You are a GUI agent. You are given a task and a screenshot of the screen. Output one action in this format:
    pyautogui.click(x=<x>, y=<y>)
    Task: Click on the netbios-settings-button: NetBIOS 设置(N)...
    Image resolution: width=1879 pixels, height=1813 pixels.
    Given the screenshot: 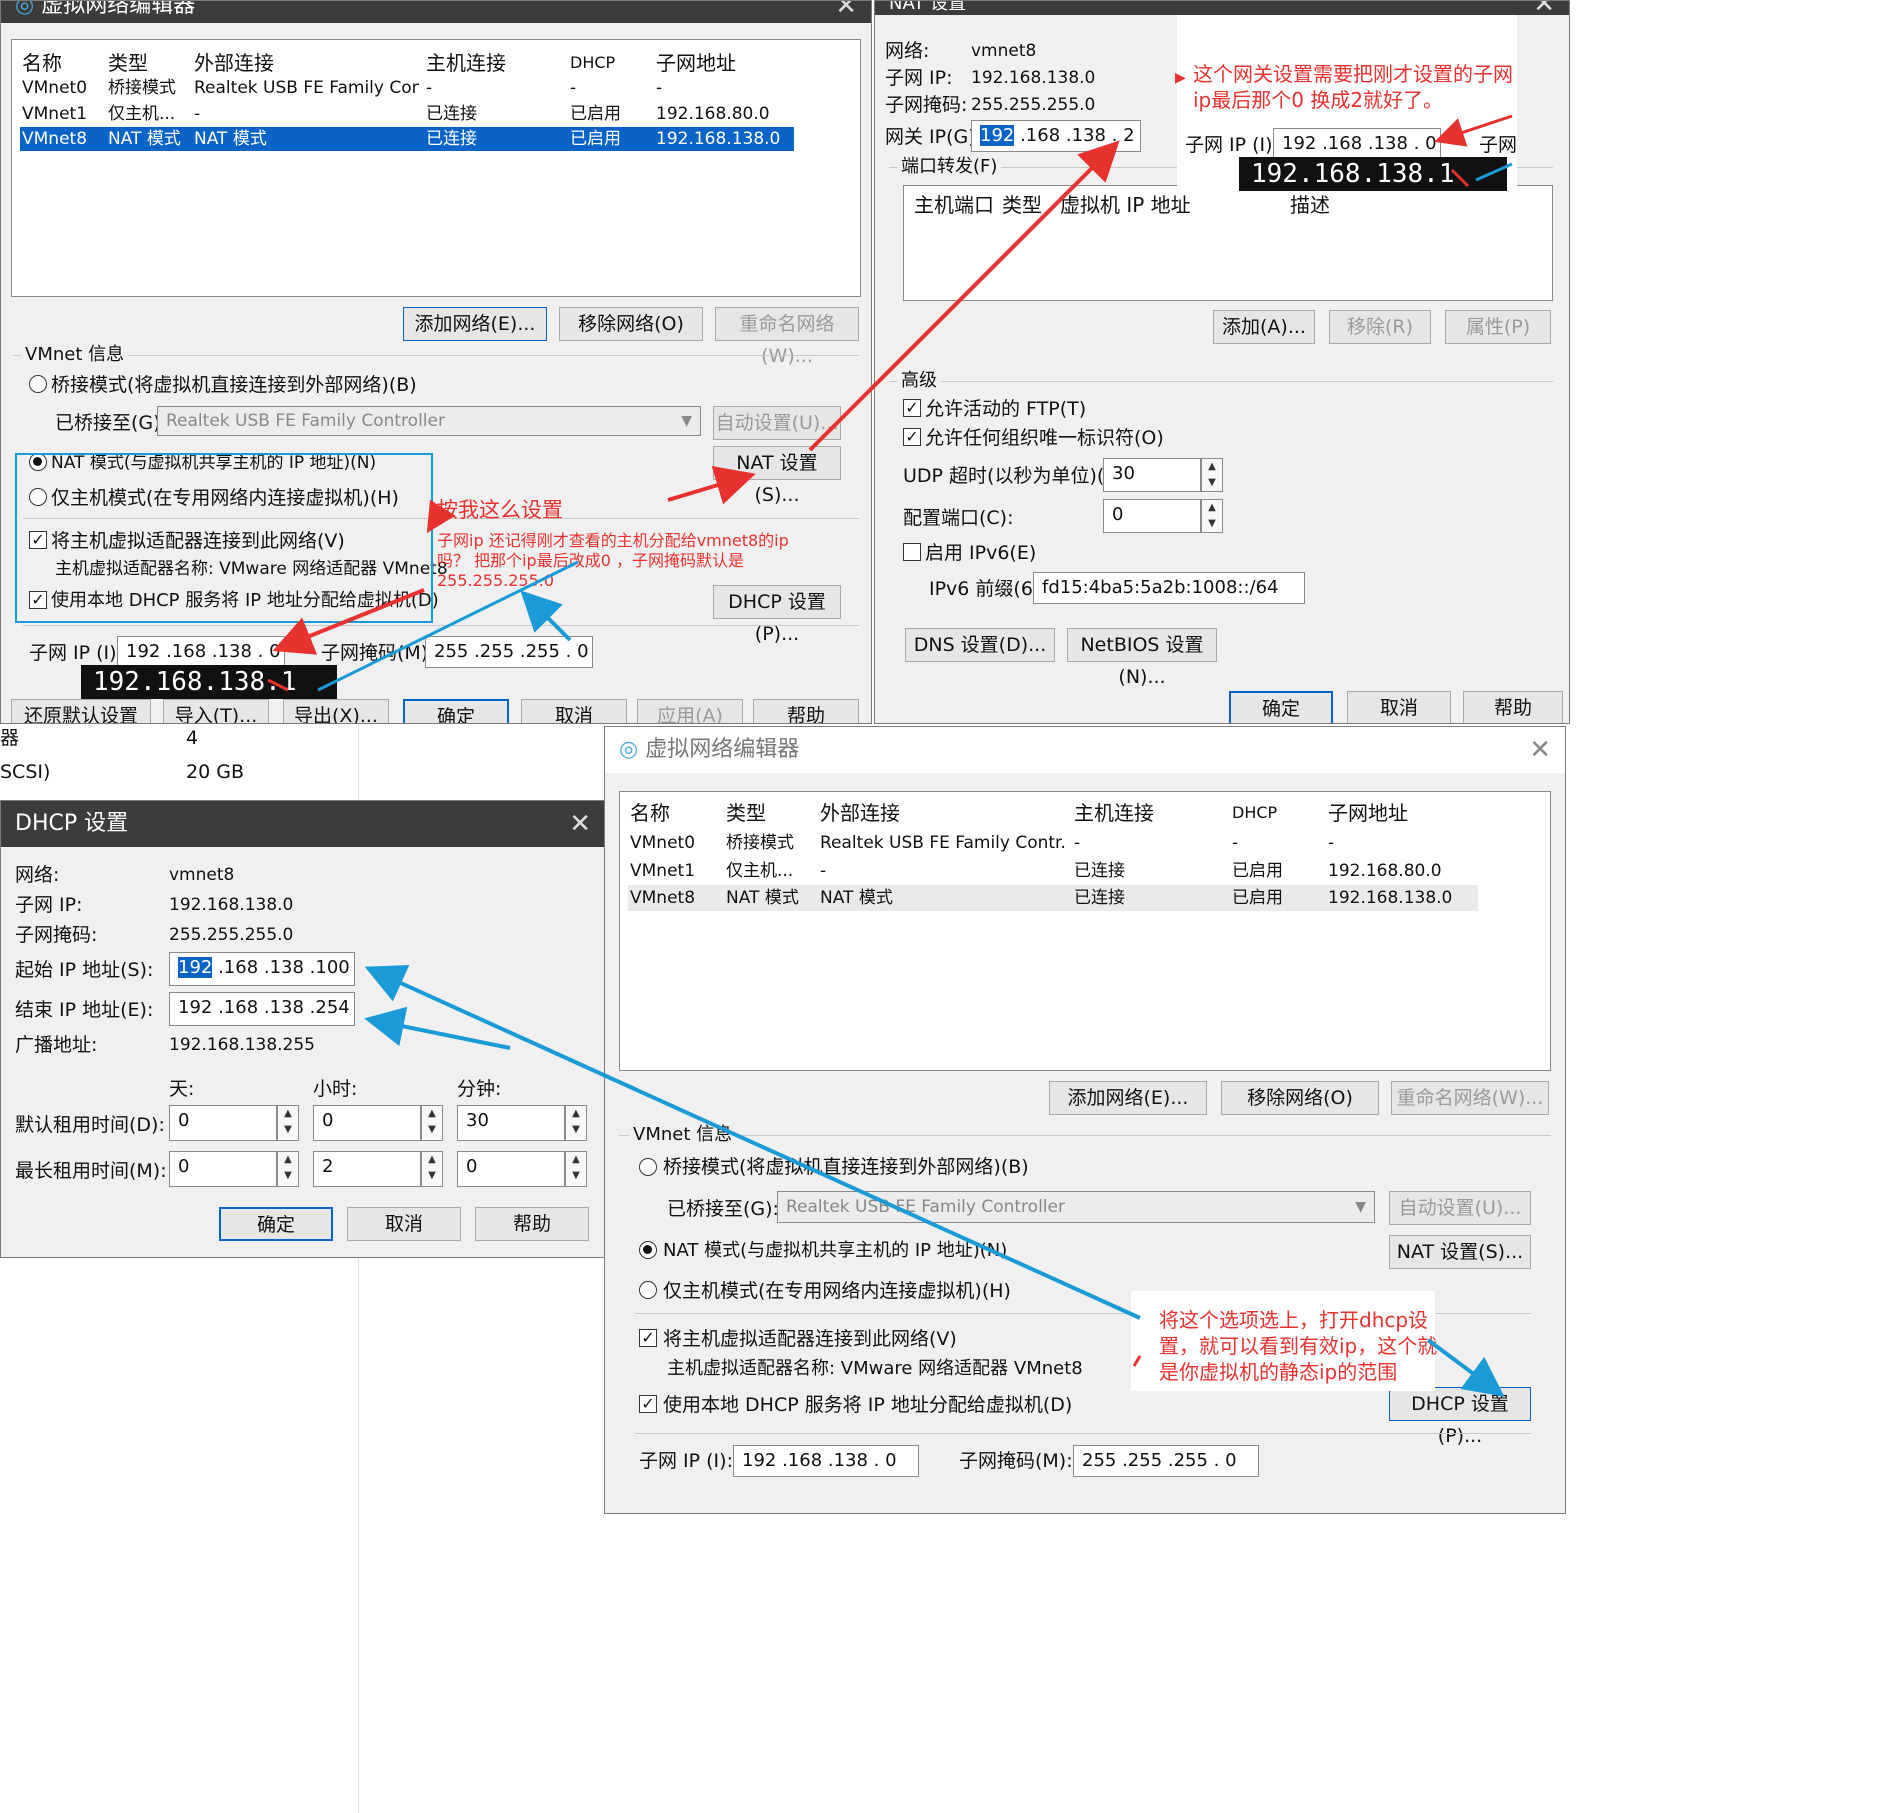 What is the action you would take?
    pyautogui.click(x=1142, y=658)
    